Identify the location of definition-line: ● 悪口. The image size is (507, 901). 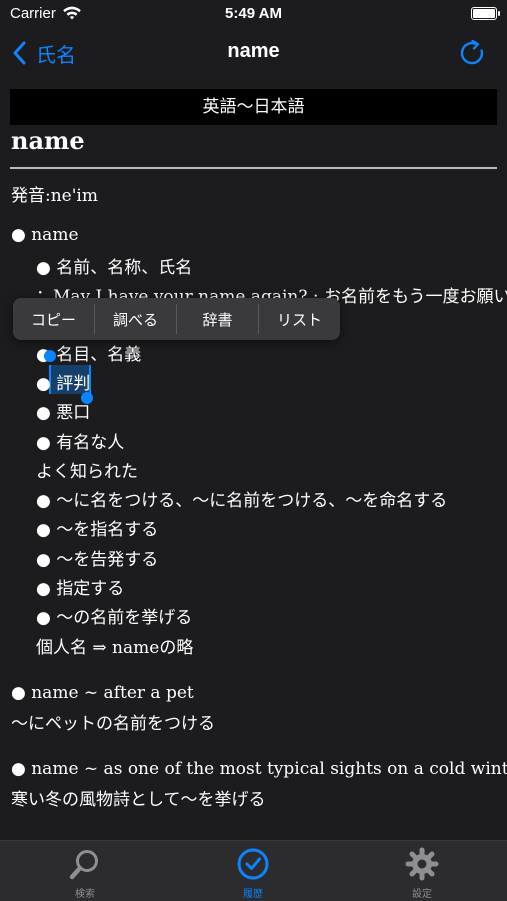
(63, 413).